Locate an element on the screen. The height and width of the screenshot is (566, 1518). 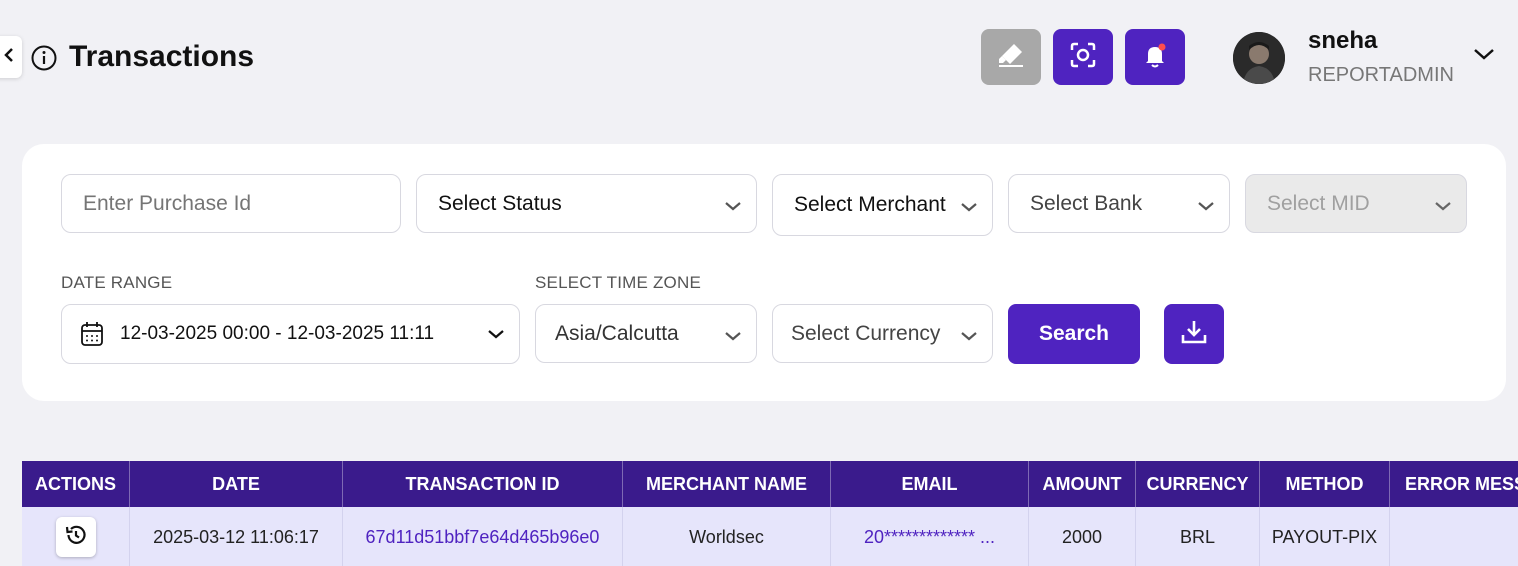
mid-select: Select MID is located at coordinates (1356, 203).